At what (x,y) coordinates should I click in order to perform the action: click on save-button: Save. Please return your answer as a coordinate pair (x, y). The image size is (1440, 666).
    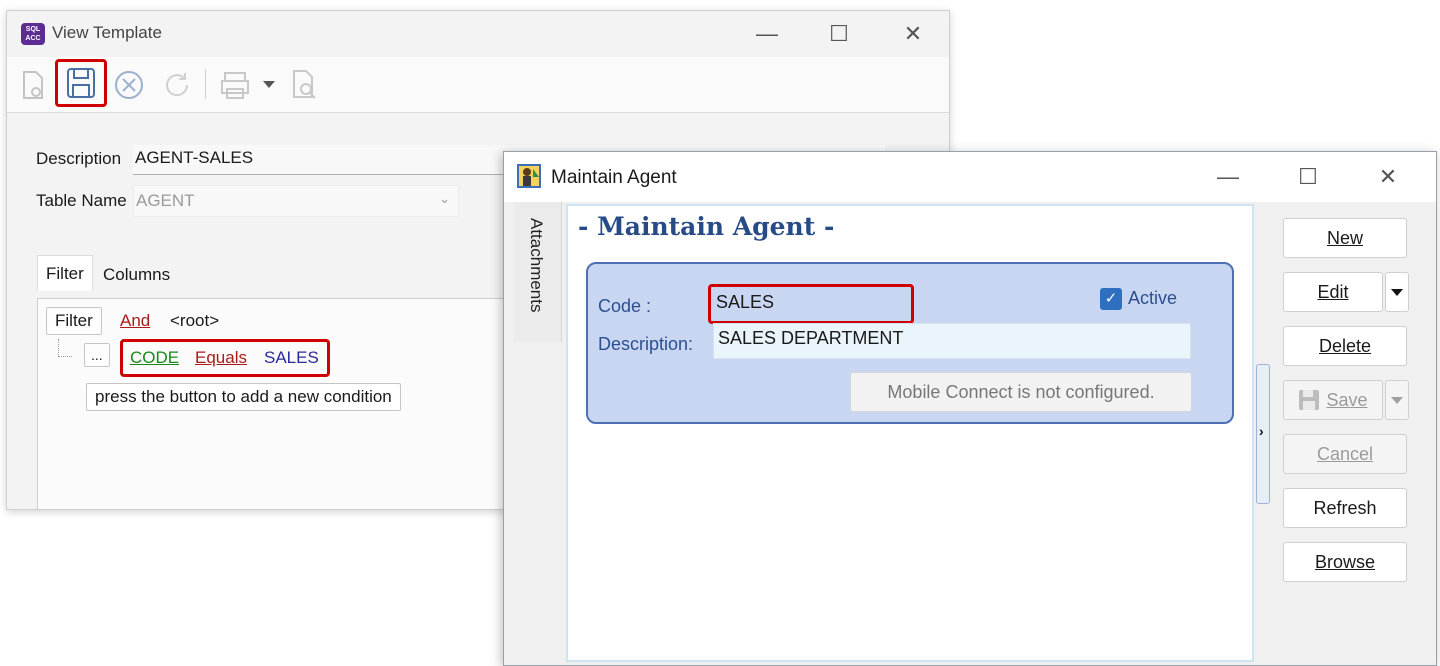
    Looking at the image, I should click on (1333, 400).